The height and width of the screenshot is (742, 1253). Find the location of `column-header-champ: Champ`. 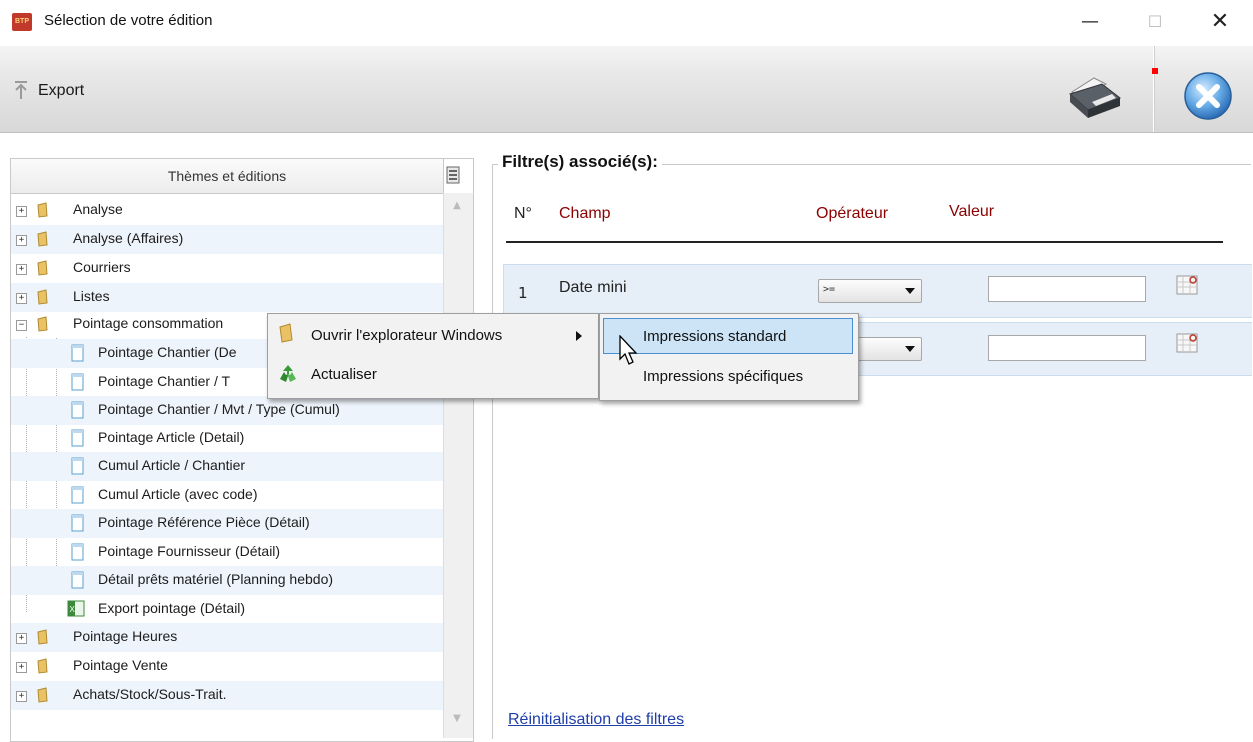

column-header-champ: Champ is located at coordinates (585, 213).